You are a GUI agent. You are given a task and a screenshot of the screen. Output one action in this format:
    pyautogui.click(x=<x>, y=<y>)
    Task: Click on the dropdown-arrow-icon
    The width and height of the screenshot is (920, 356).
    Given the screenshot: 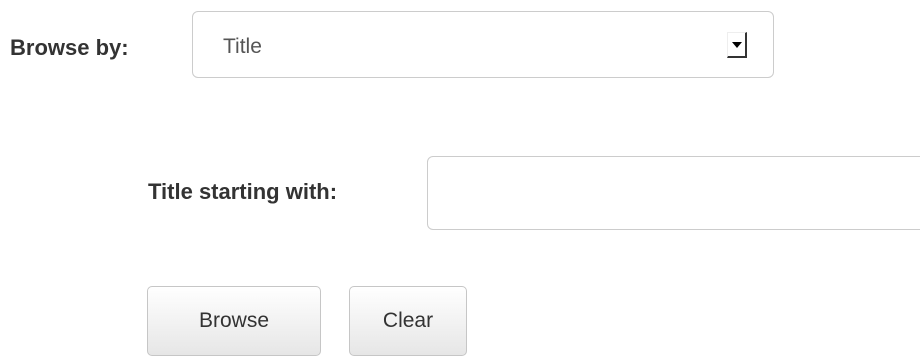 What is the action you would take?
    pyautogui.click(x=737, y=45)
    